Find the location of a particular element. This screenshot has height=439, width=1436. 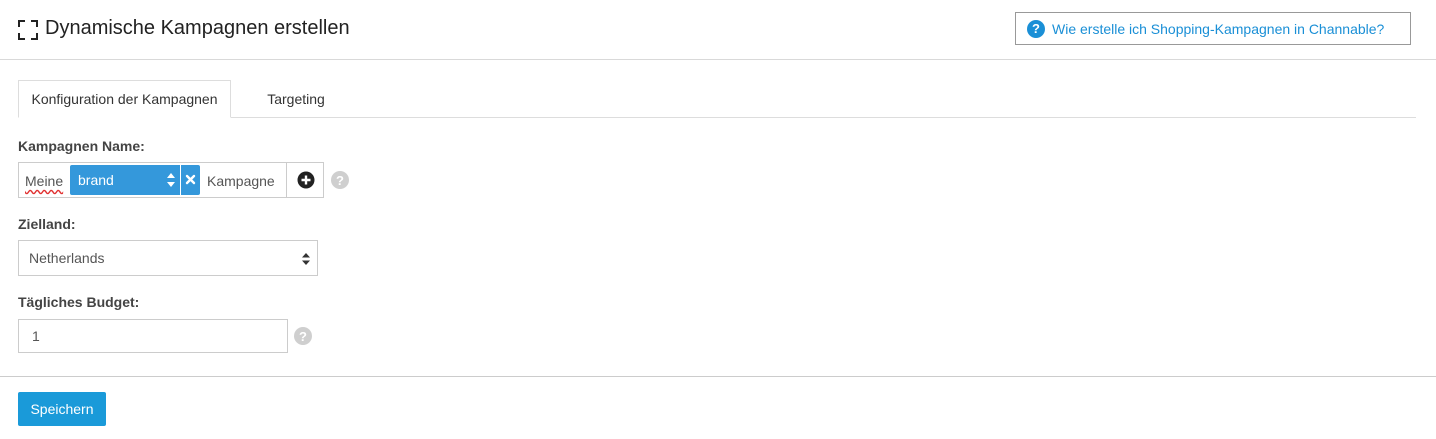

close-icon is located at coordinates (190, 179).